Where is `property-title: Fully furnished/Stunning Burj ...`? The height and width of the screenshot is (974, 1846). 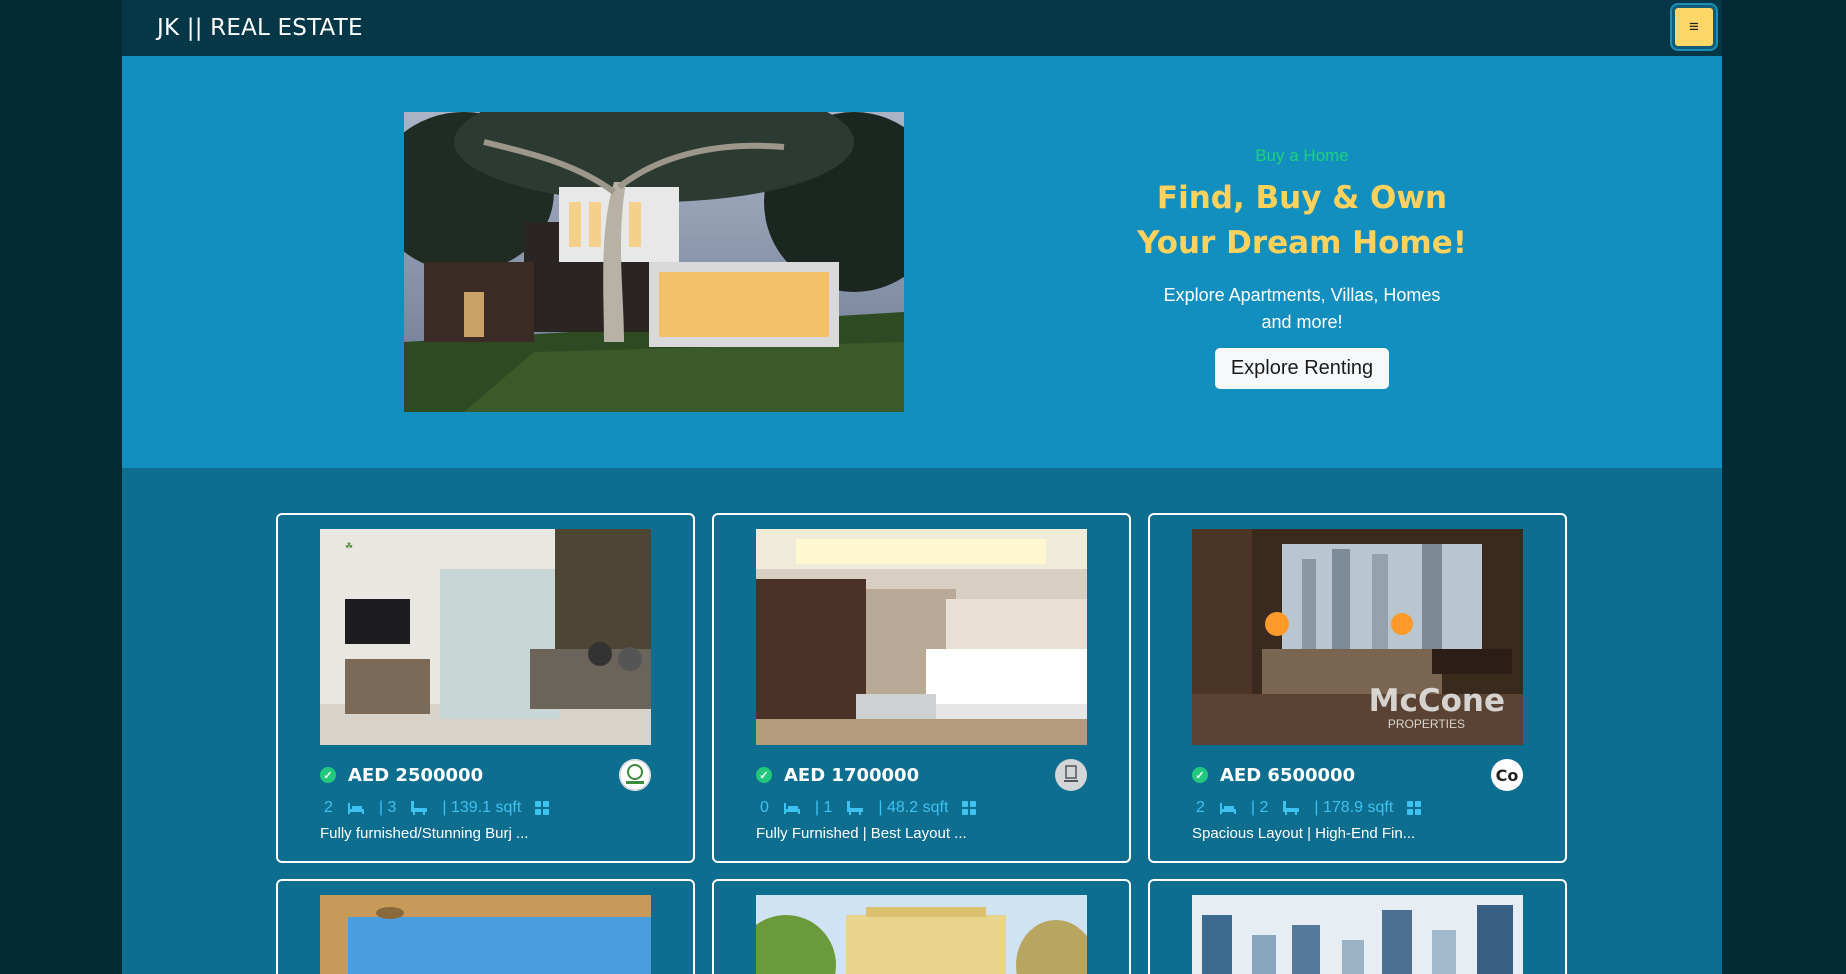 property-title: Fully furnished/Stunning Burj ... is located at coordinates (424, 833).